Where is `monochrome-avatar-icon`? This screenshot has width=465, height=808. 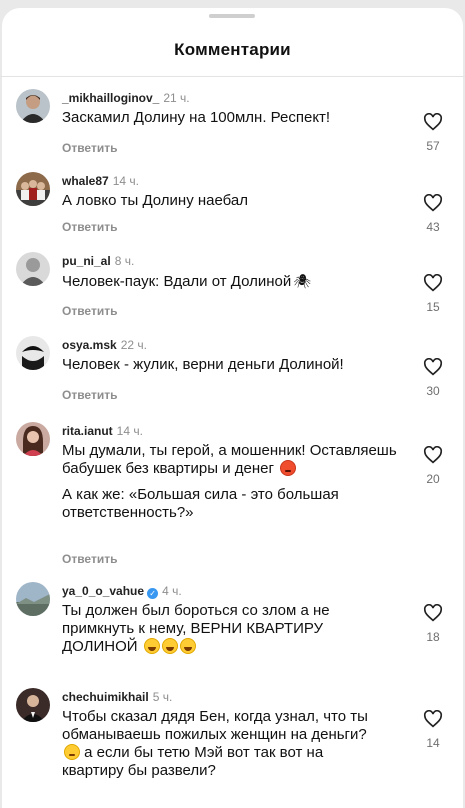
monochrome-avatar-icon is located at coordinates (33, 353).